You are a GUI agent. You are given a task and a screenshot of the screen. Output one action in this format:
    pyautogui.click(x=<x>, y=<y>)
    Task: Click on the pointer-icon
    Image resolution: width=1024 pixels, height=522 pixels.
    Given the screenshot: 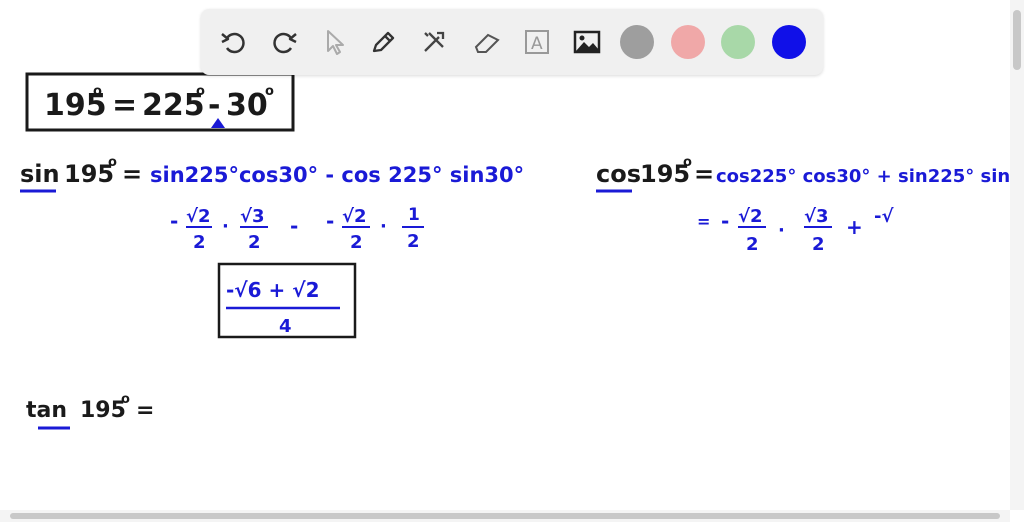 What is the action you would take?
    pyautogui.click(x=335, y=42)
    